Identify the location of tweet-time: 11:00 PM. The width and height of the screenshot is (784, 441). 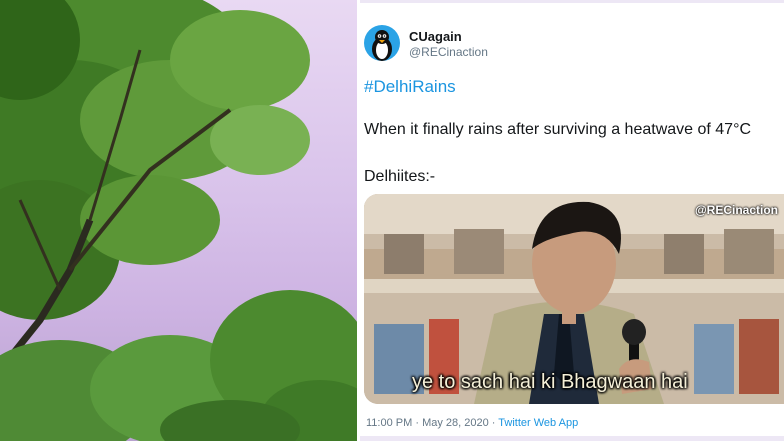
(389, 423).